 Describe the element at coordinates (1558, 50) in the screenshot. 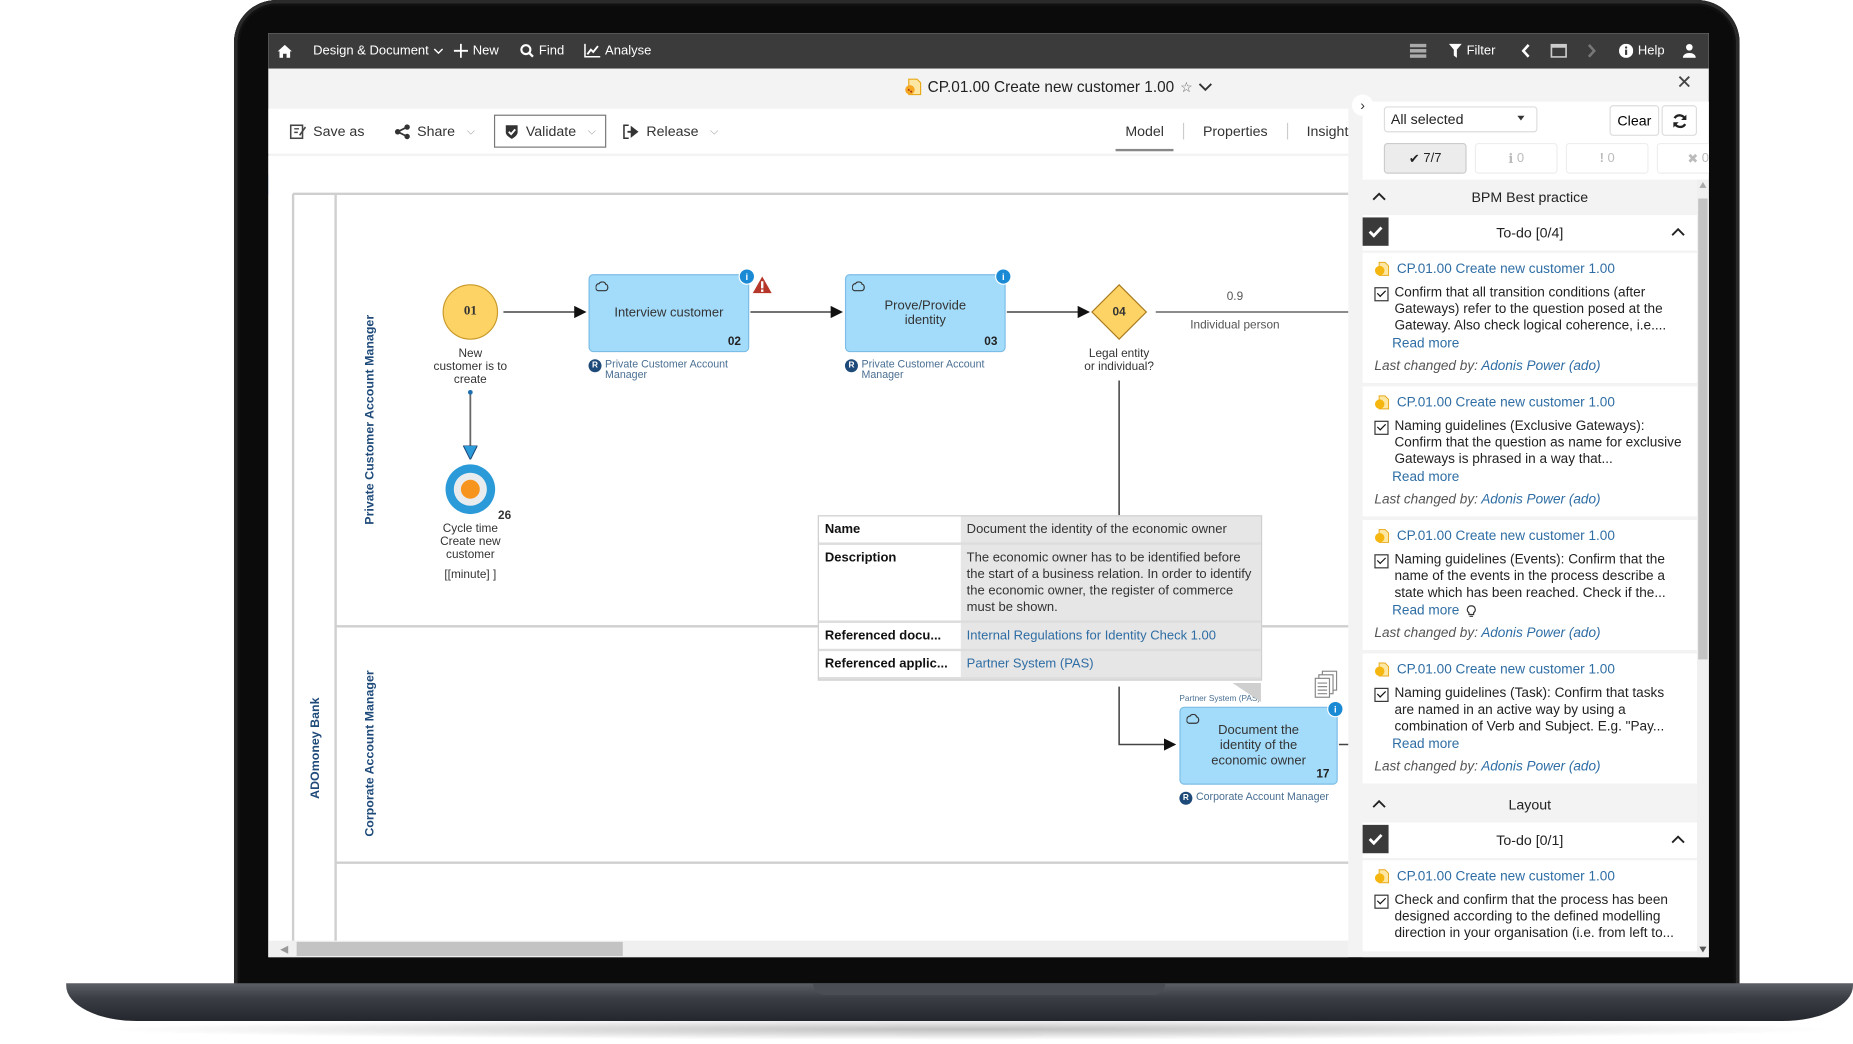

I see `window-button` at that location.